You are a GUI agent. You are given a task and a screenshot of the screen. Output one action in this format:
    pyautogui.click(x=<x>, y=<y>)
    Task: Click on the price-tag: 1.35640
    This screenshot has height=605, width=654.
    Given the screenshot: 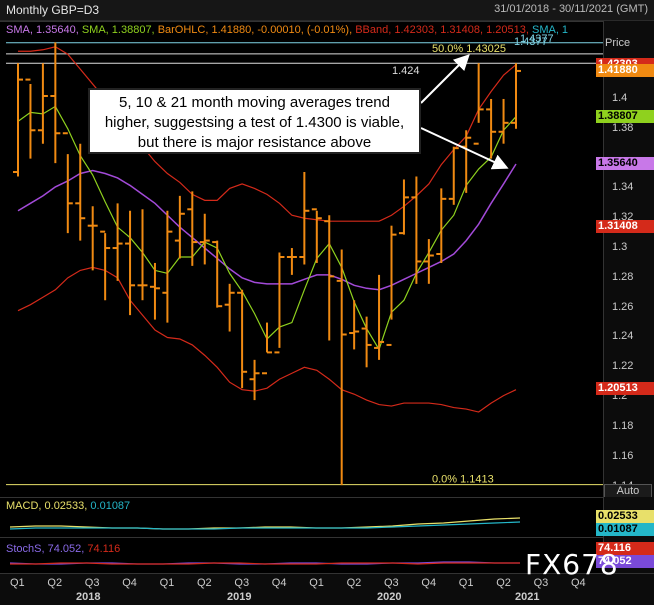 What is the action you would take?
    pyautogui.click(x=625, y=163)
    